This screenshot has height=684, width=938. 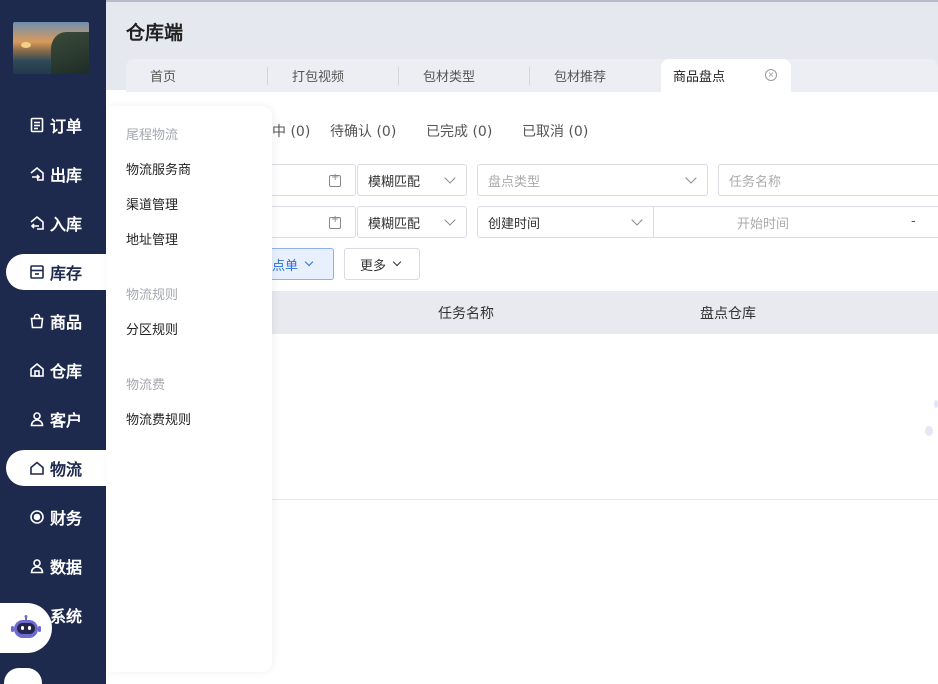 What do you see at coordinates (37, 517) in the screenshot?
I see `finance-icon` at bounding box center [37, 517].